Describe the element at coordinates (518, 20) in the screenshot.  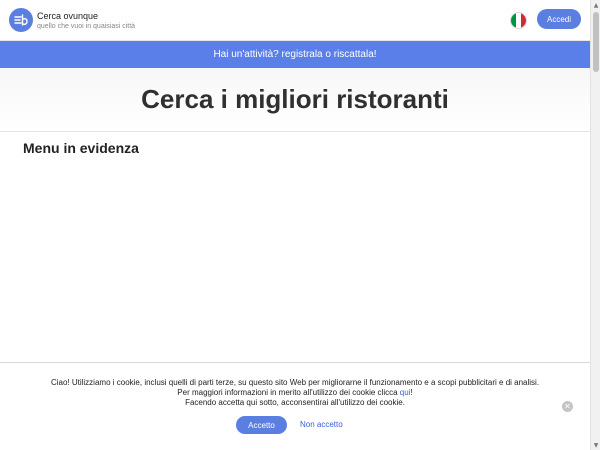
I see `italy-flag-icon` at that location.